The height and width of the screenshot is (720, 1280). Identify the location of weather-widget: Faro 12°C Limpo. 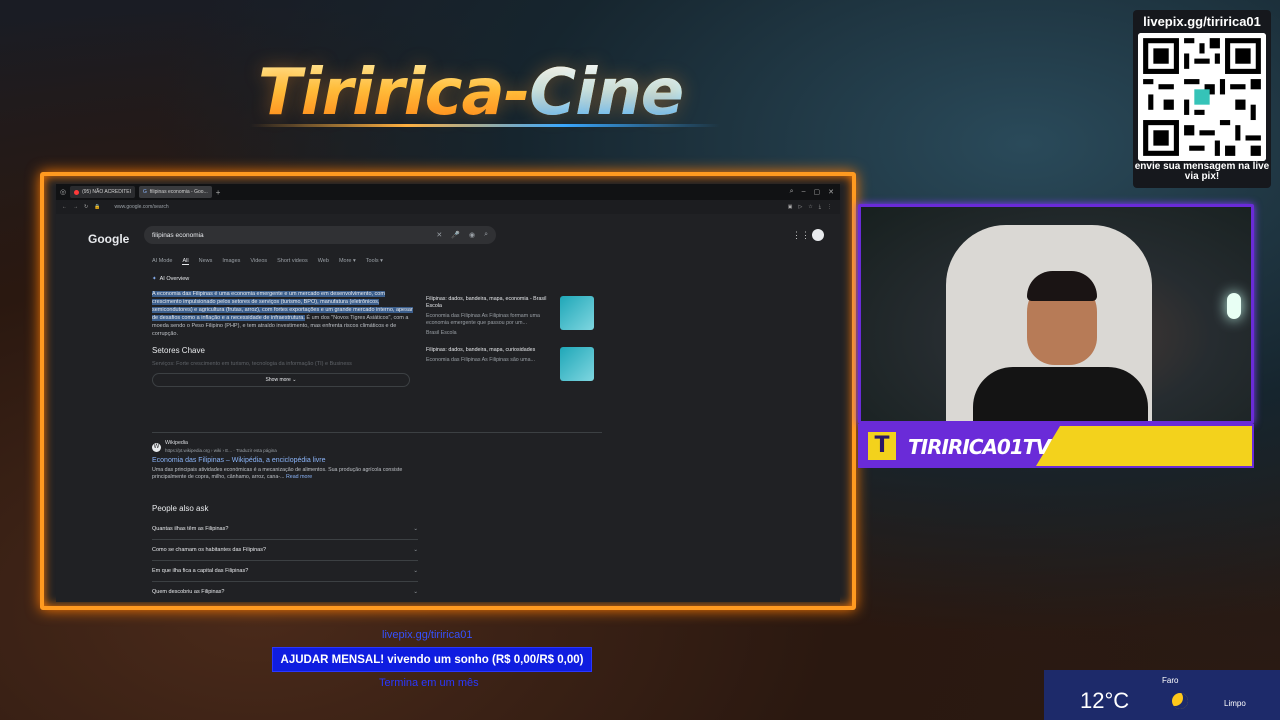
(1162, 695).